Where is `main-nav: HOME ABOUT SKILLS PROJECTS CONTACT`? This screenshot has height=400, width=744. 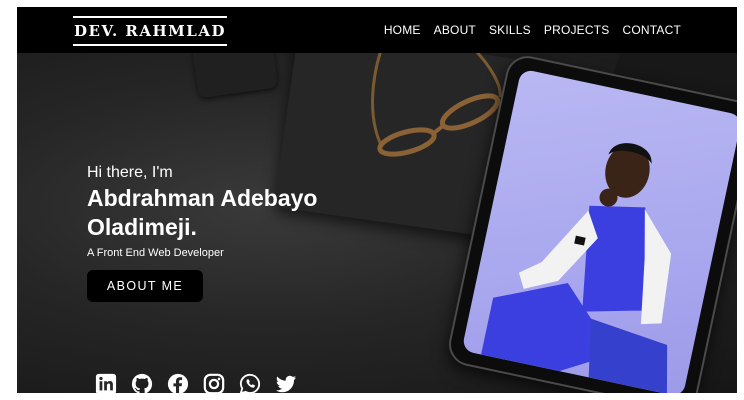
main-nav: HOME ABOUT SKILLS PROJECTS CONTACT is located at coordinates (532, 30).